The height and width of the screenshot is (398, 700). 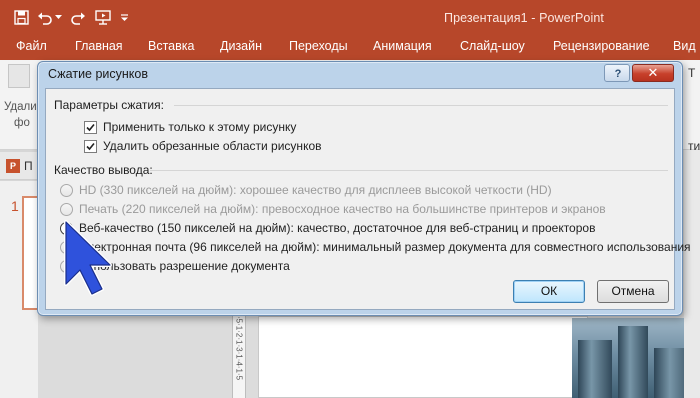 I want to click on close-icon: ✕, so click(x=653, y=72).